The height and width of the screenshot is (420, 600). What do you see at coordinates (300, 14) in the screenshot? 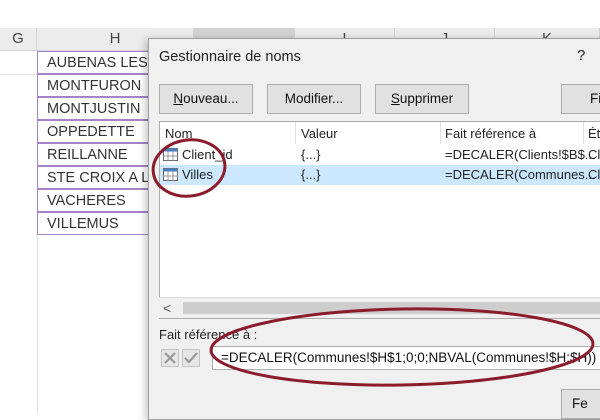
I see `top-bar` at bounding box center [300, 14].